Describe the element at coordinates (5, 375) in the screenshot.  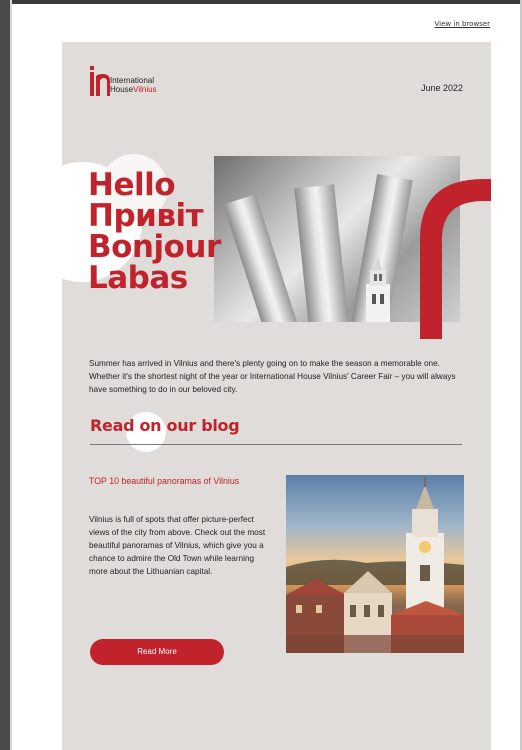
I see `window-frame-left` at that location.